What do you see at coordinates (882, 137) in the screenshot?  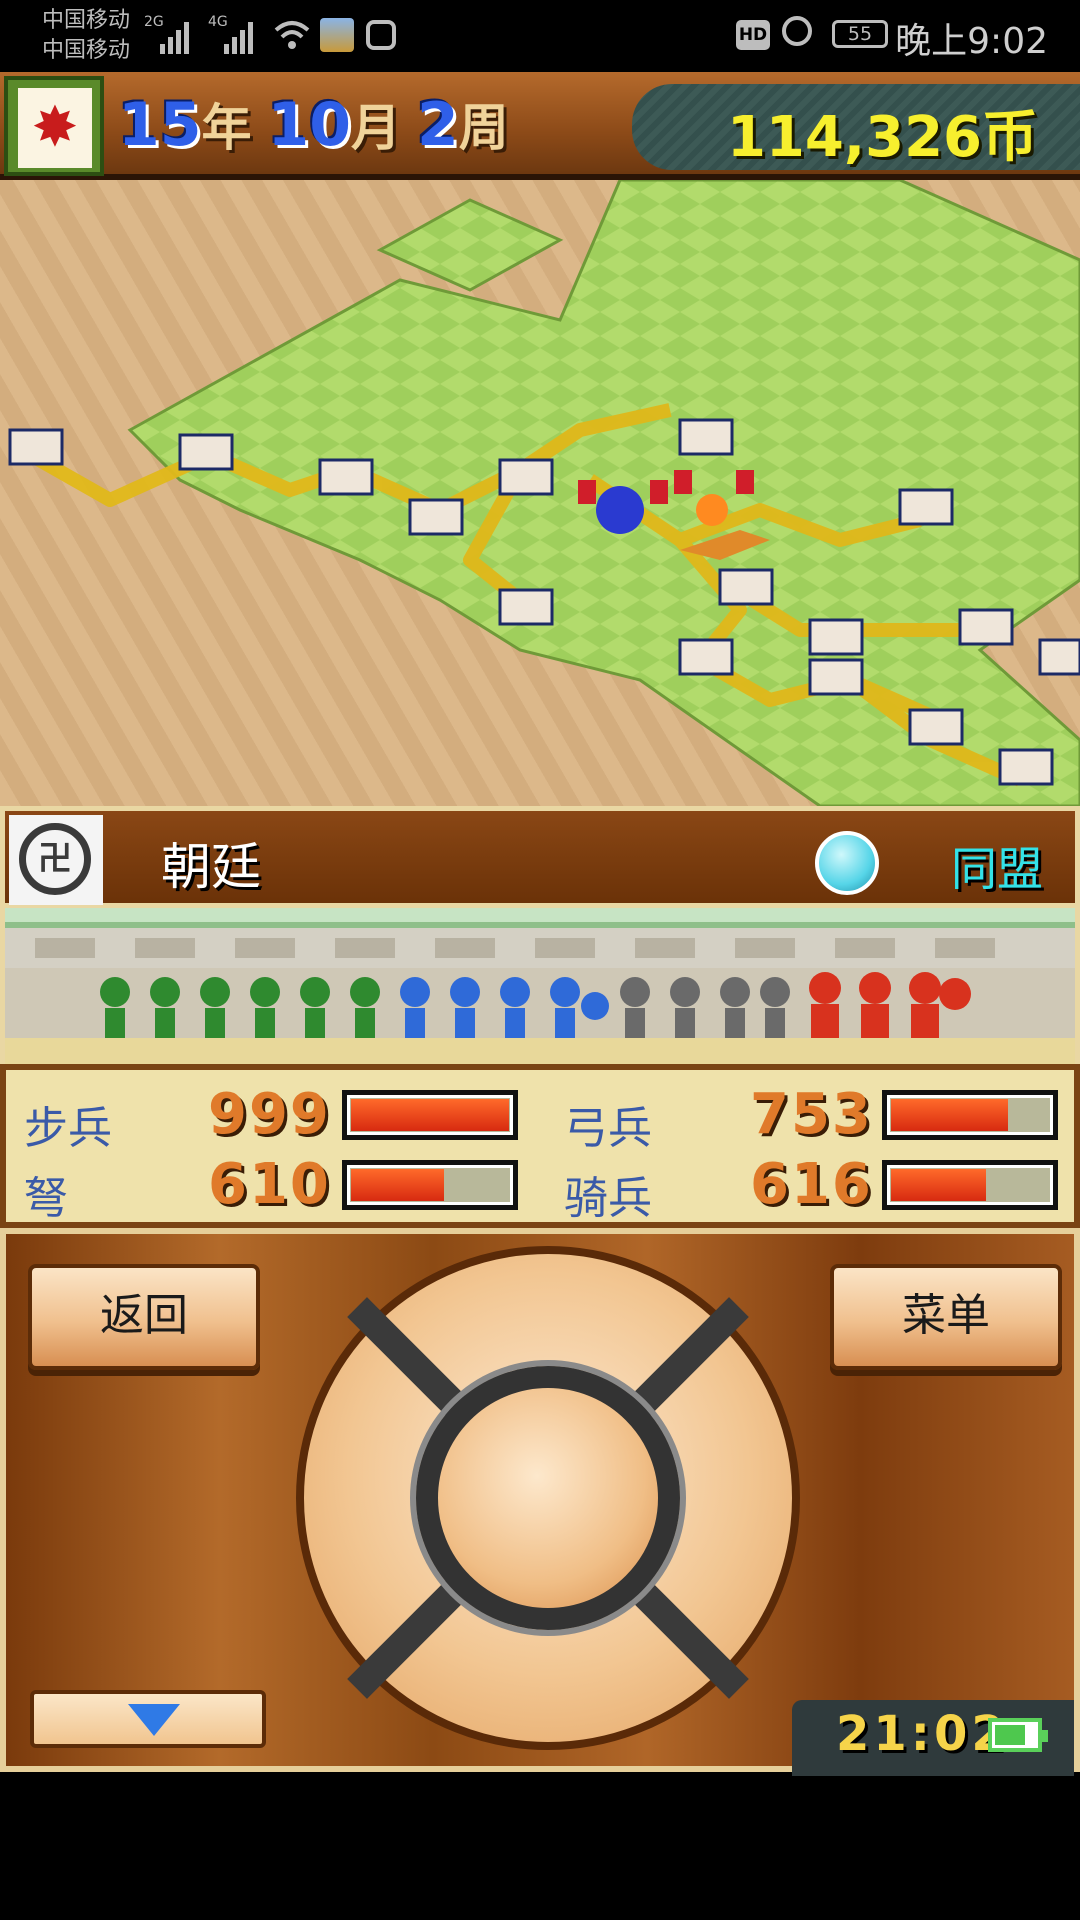 I see `money-value: 114,326币` at bounding box center [882, 137].